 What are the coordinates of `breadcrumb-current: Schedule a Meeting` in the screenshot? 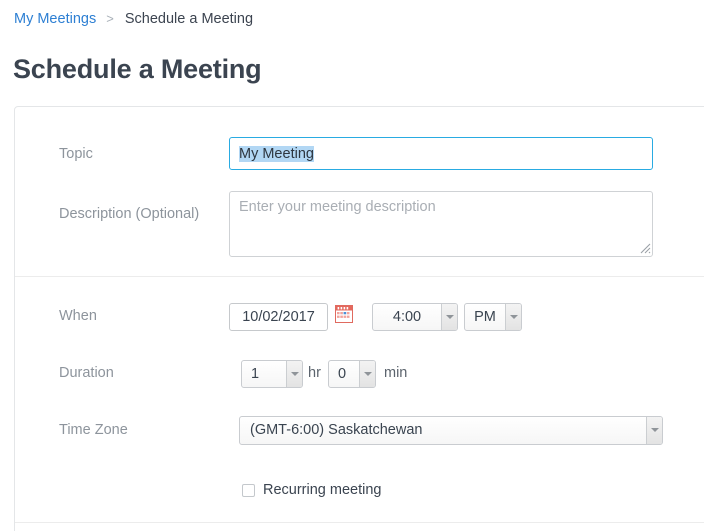 It's located at (189, 19).